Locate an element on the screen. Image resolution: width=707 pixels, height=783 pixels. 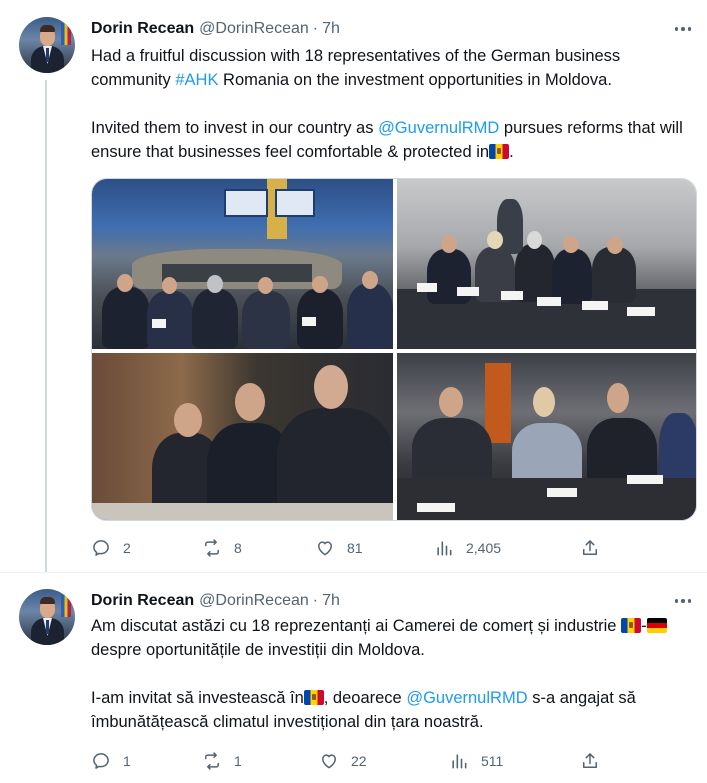
hashtag-link: #AHK is located at coordinates (196, 80).